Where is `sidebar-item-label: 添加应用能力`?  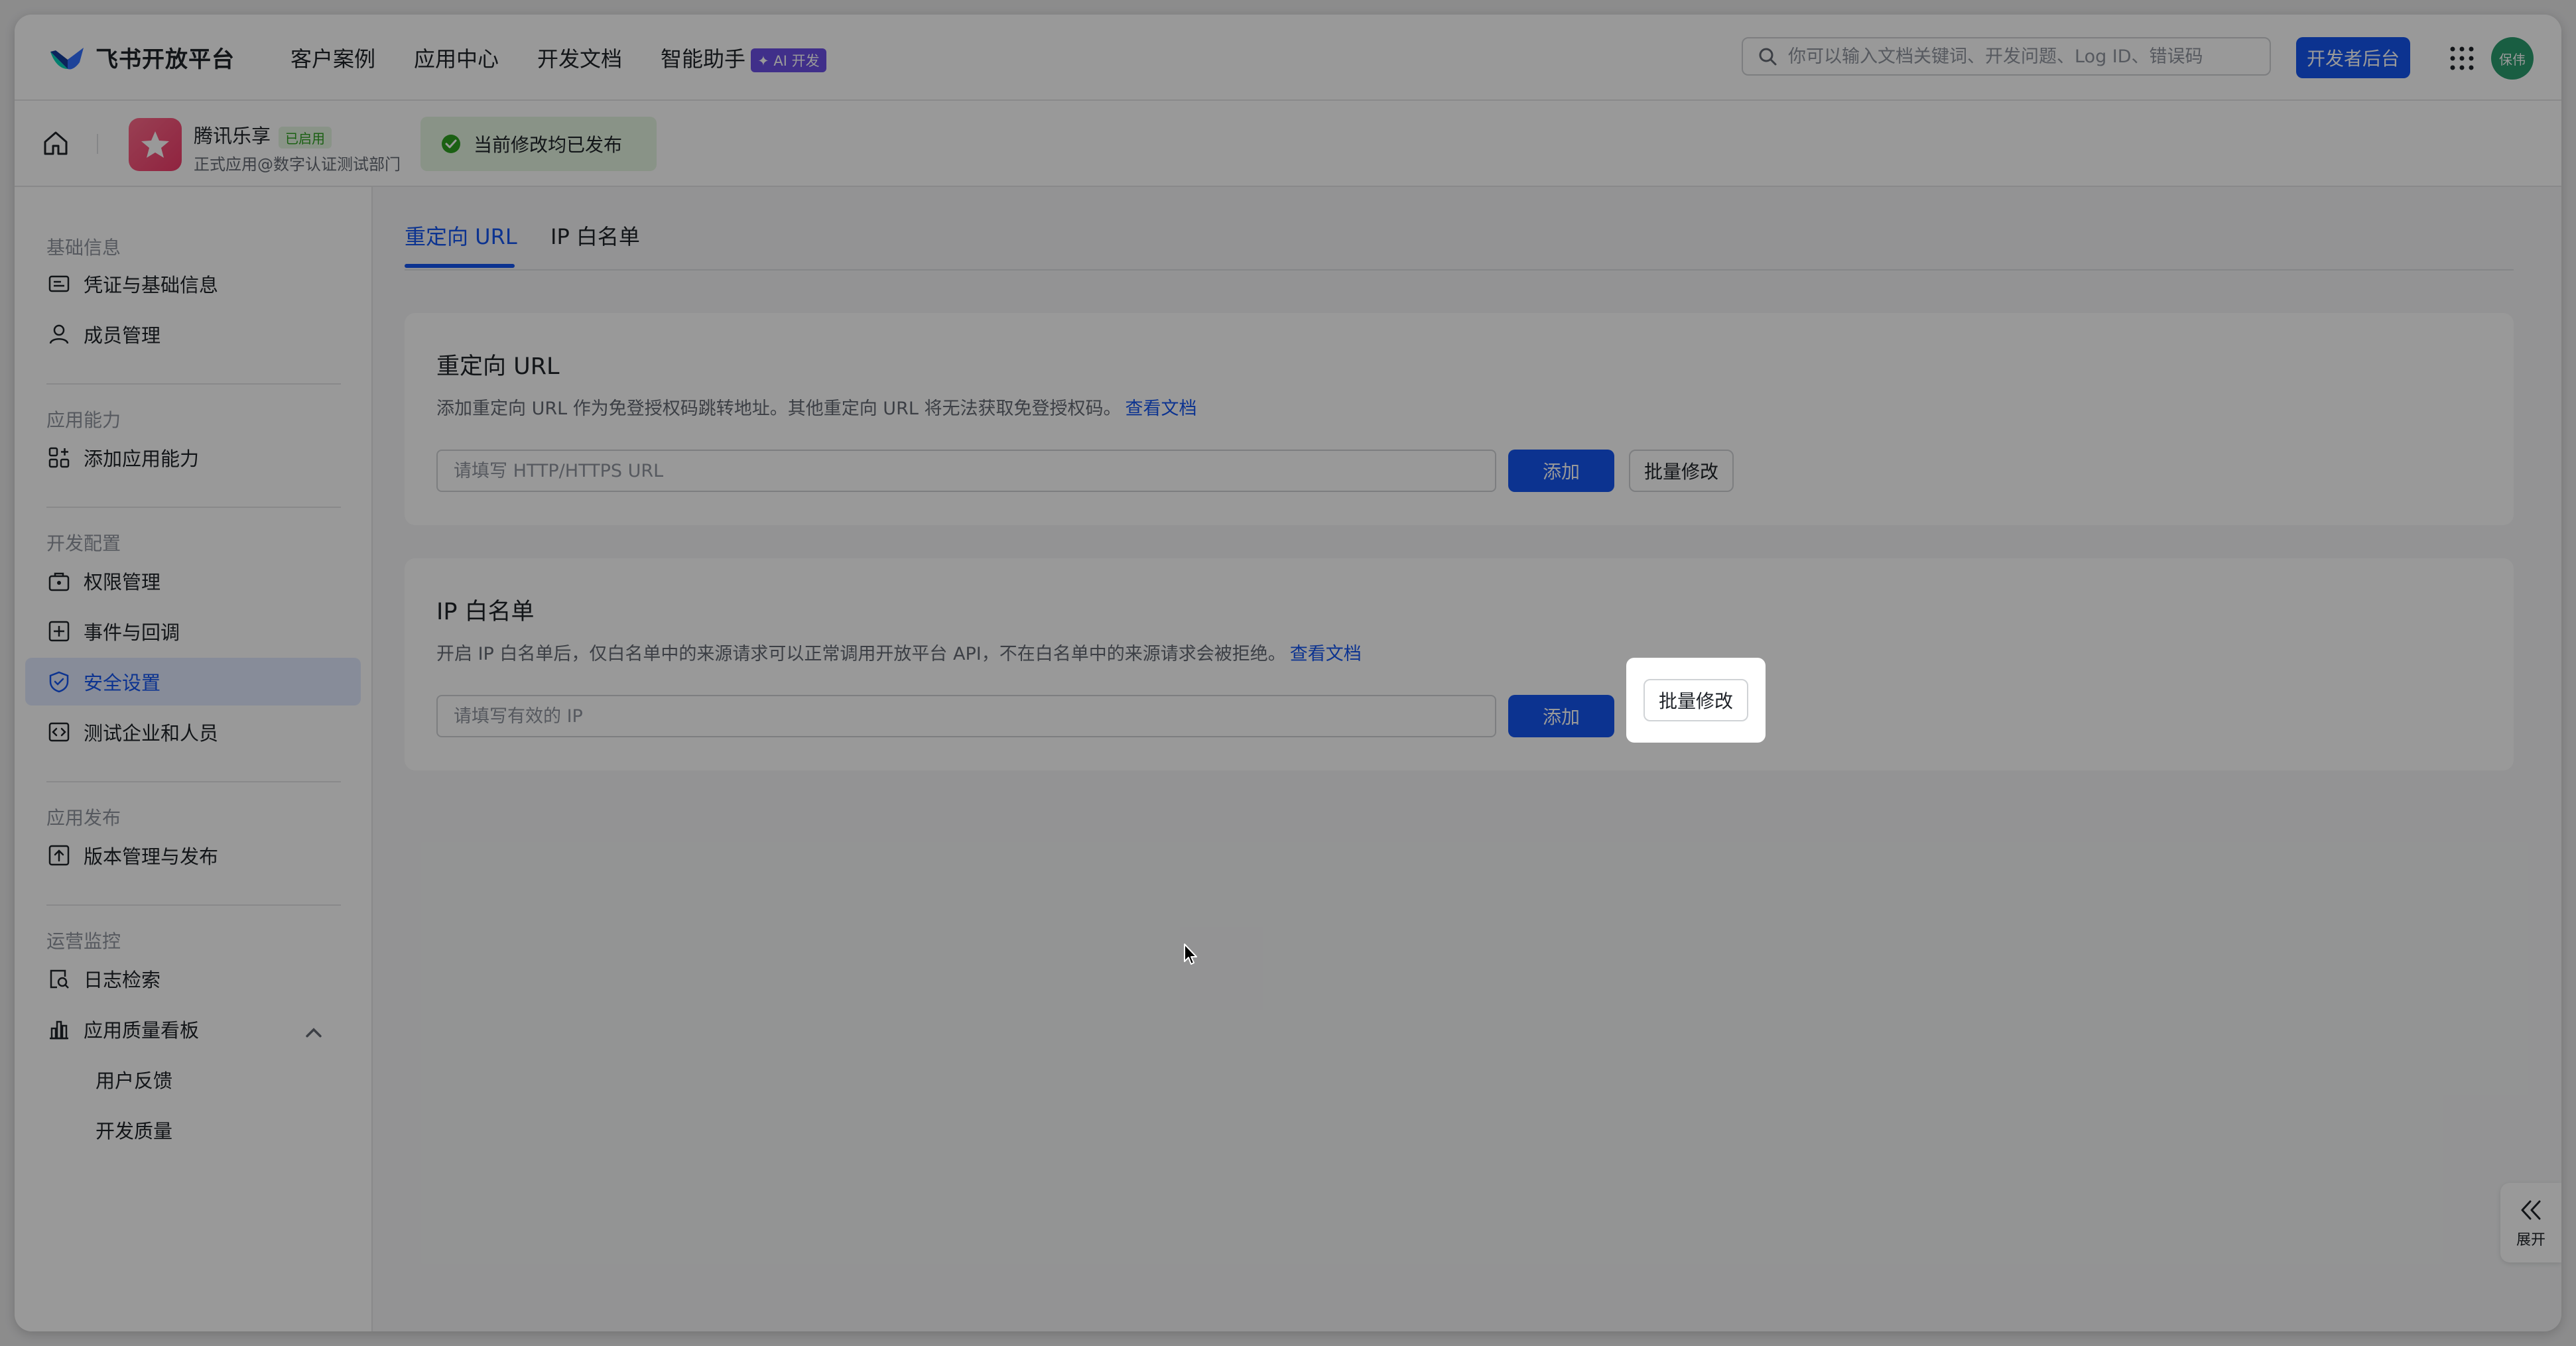 sidebar-item-label: 添加应用能力 is located at coordinates (142, 459).